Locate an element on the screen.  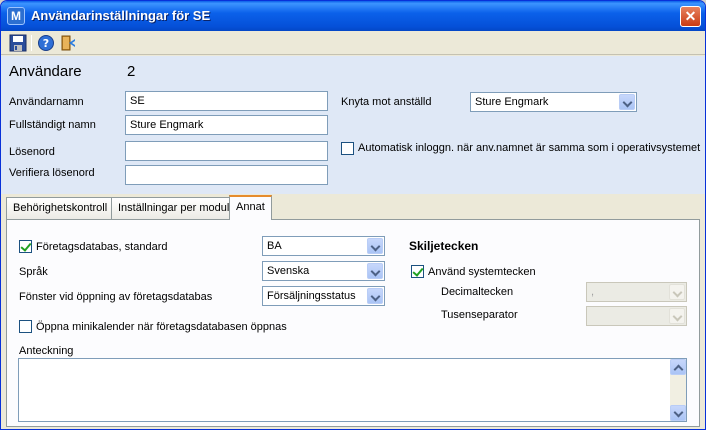
company-db-label: Företagsdatabas, standard is located at coordinates (102, 247).